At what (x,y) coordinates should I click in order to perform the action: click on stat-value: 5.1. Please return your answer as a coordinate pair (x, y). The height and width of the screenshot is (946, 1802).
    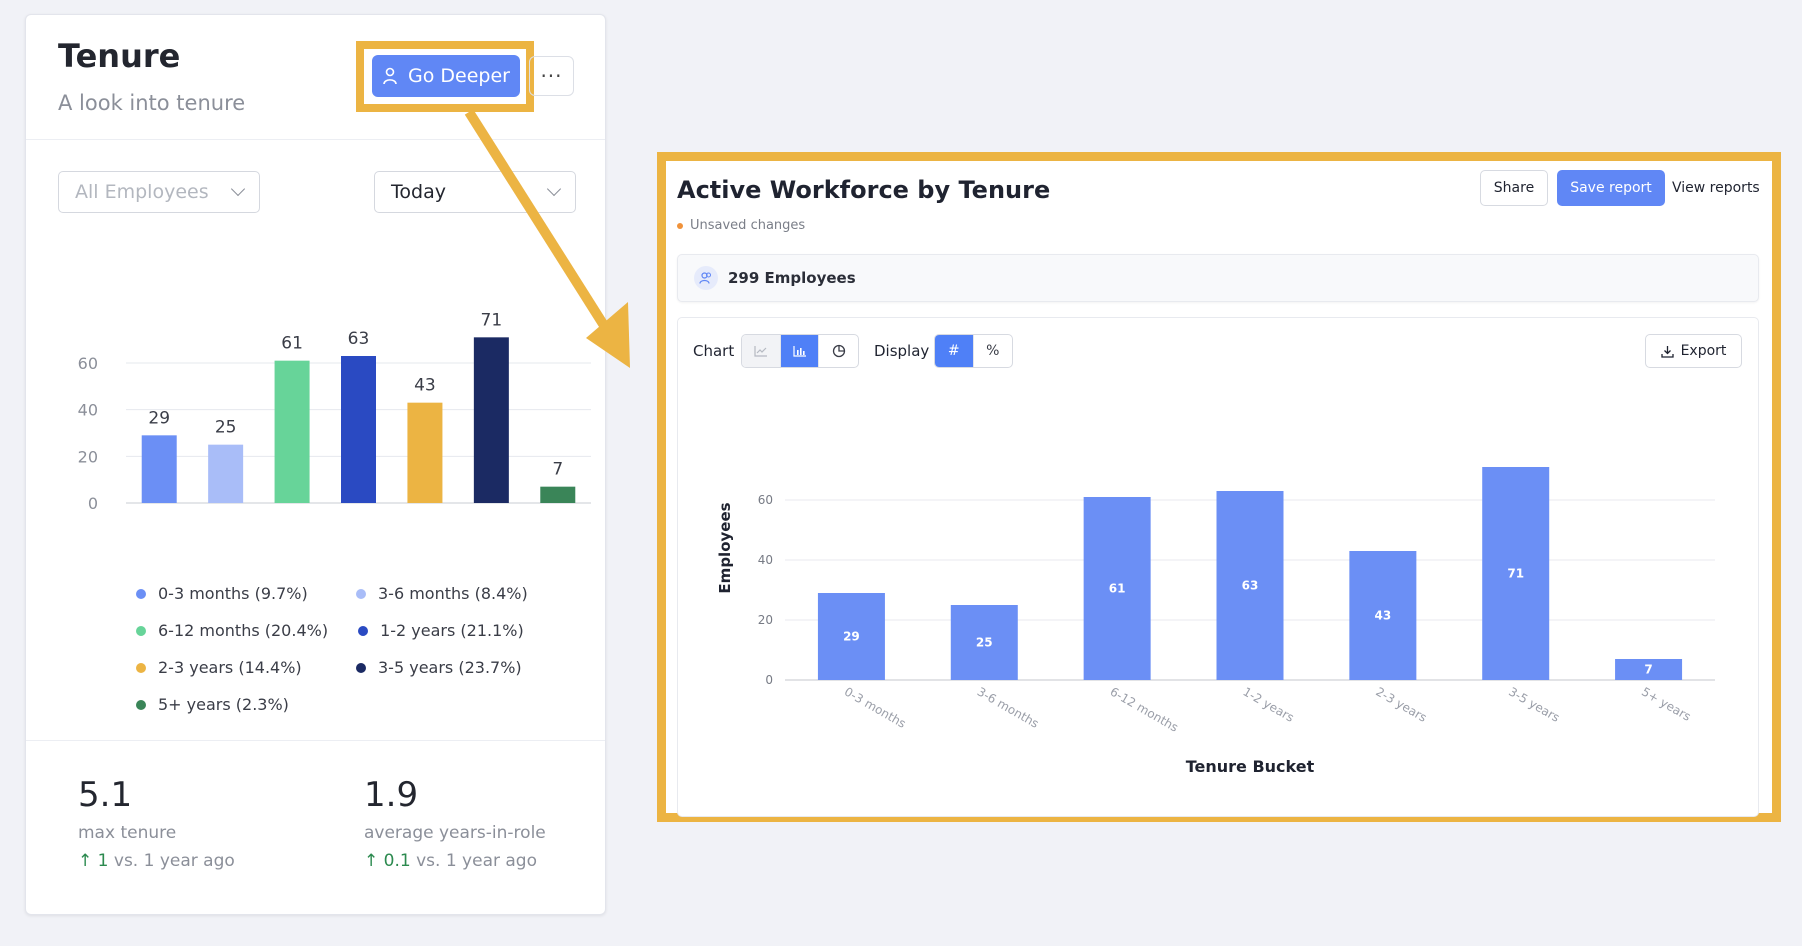
    Looking at the image, I should click on (105, 795).